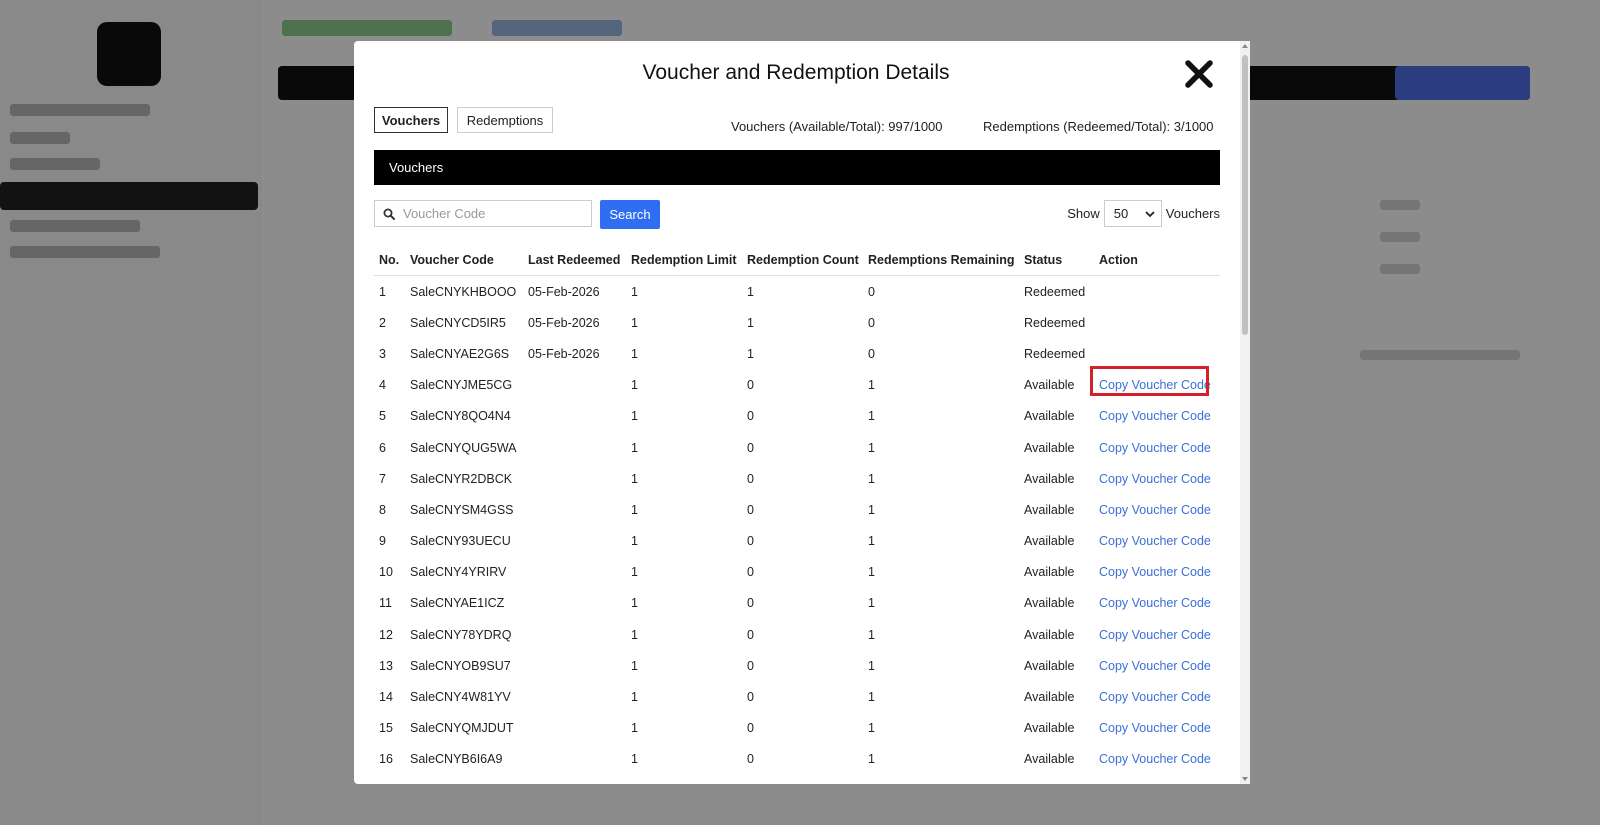 The image size is (1600, 825). Describe the element at coordinates (1157, 260) in the screenshot. I see `column-header: Action` at that location.